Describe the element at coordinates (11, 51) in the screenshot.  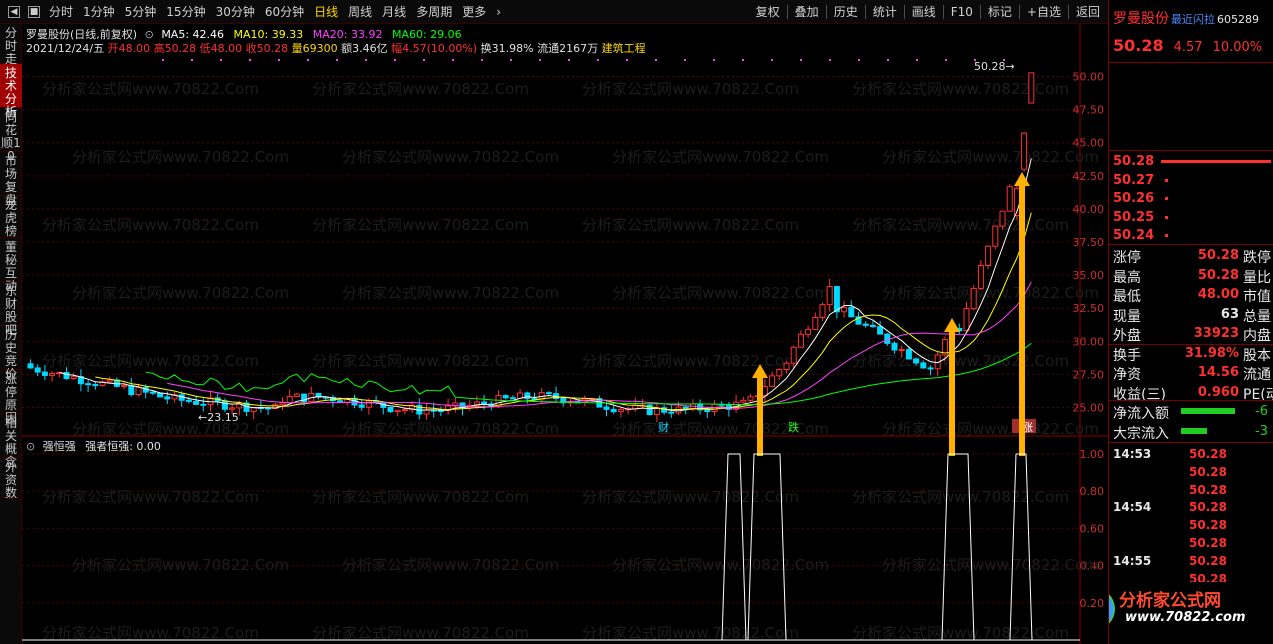
I see `left-tab-0: 分时走势` at that location.